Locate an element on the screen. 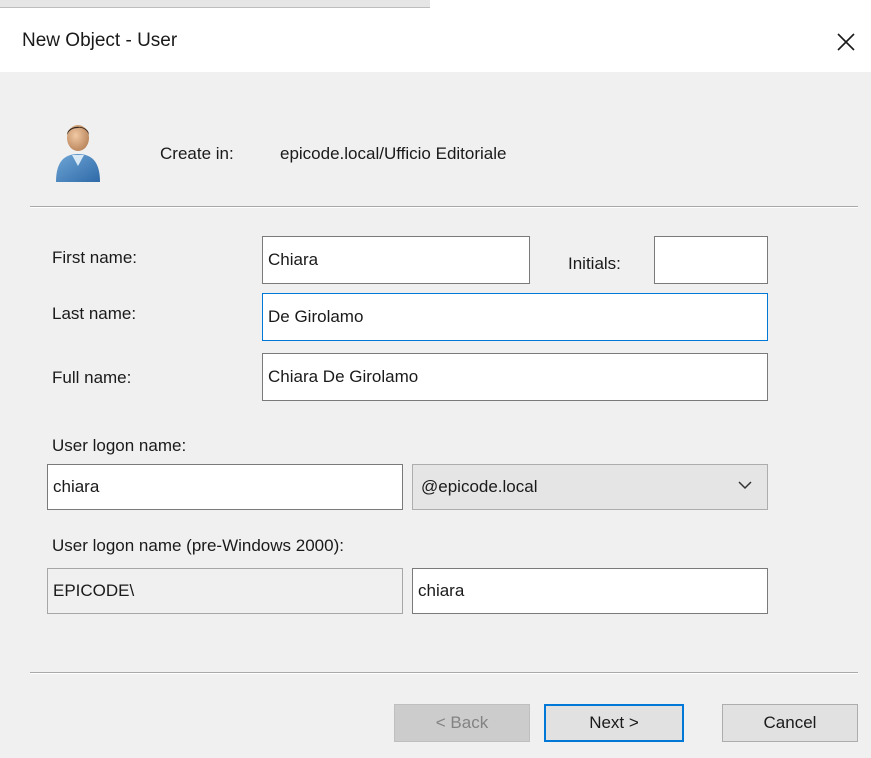  full-name-field is located at coordinates (515, 377).